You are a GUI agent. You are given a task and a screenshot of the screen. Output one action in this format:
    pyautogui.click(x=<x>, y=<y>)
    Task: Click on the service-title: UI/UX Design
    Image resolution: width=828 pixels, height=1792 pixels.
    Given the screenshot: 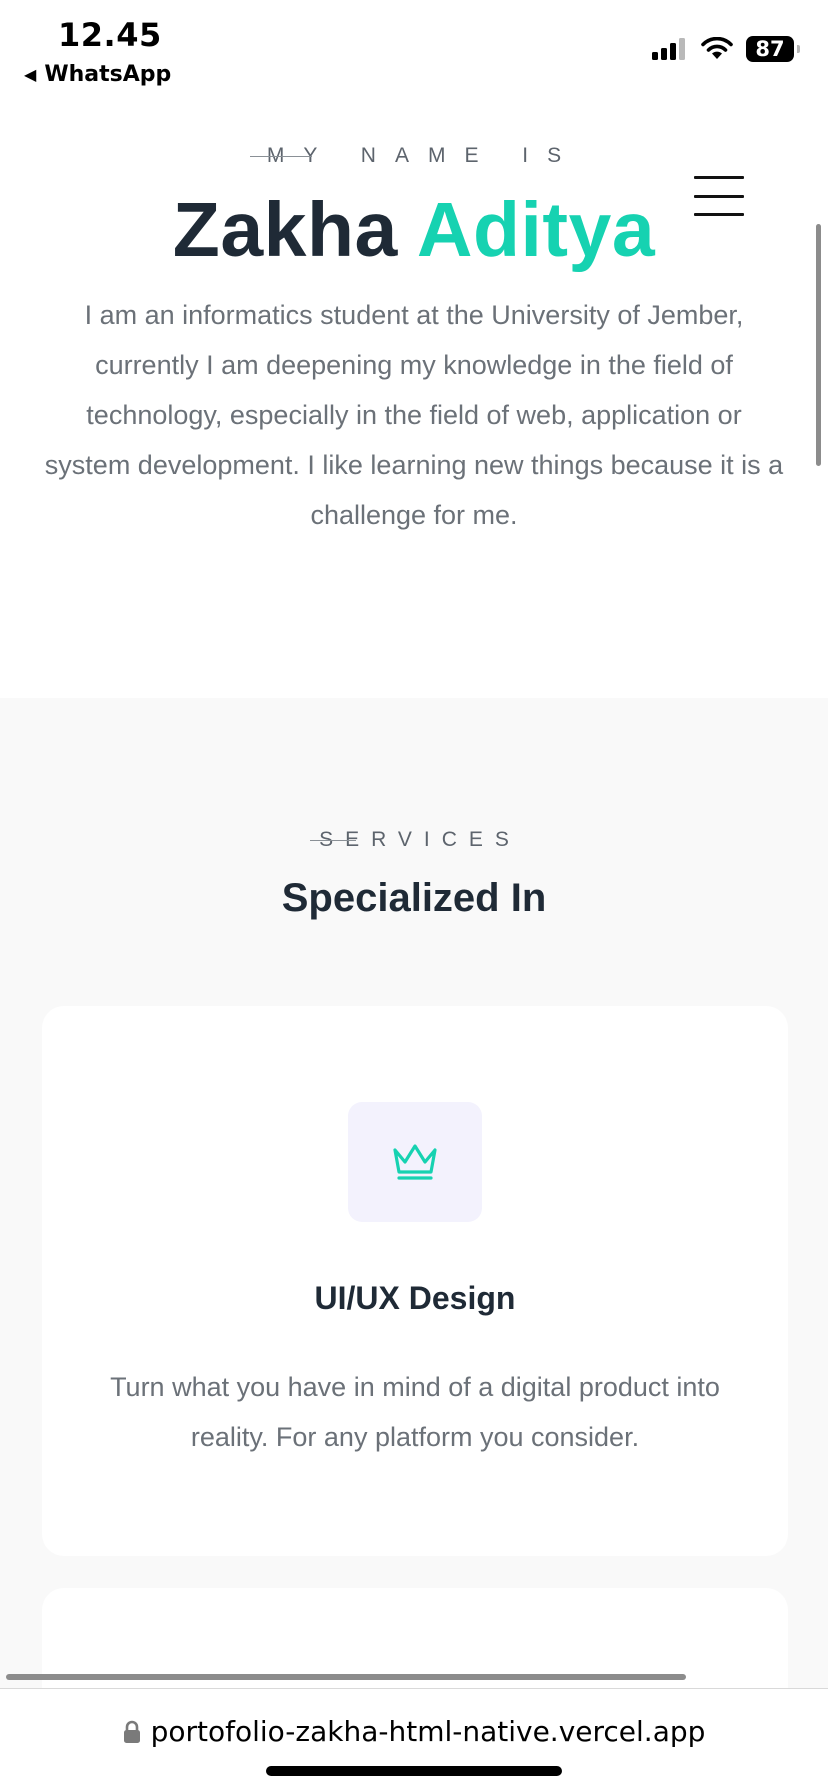 What is the action you would take?
    pyautogui.click(x=415, y=1298)
    